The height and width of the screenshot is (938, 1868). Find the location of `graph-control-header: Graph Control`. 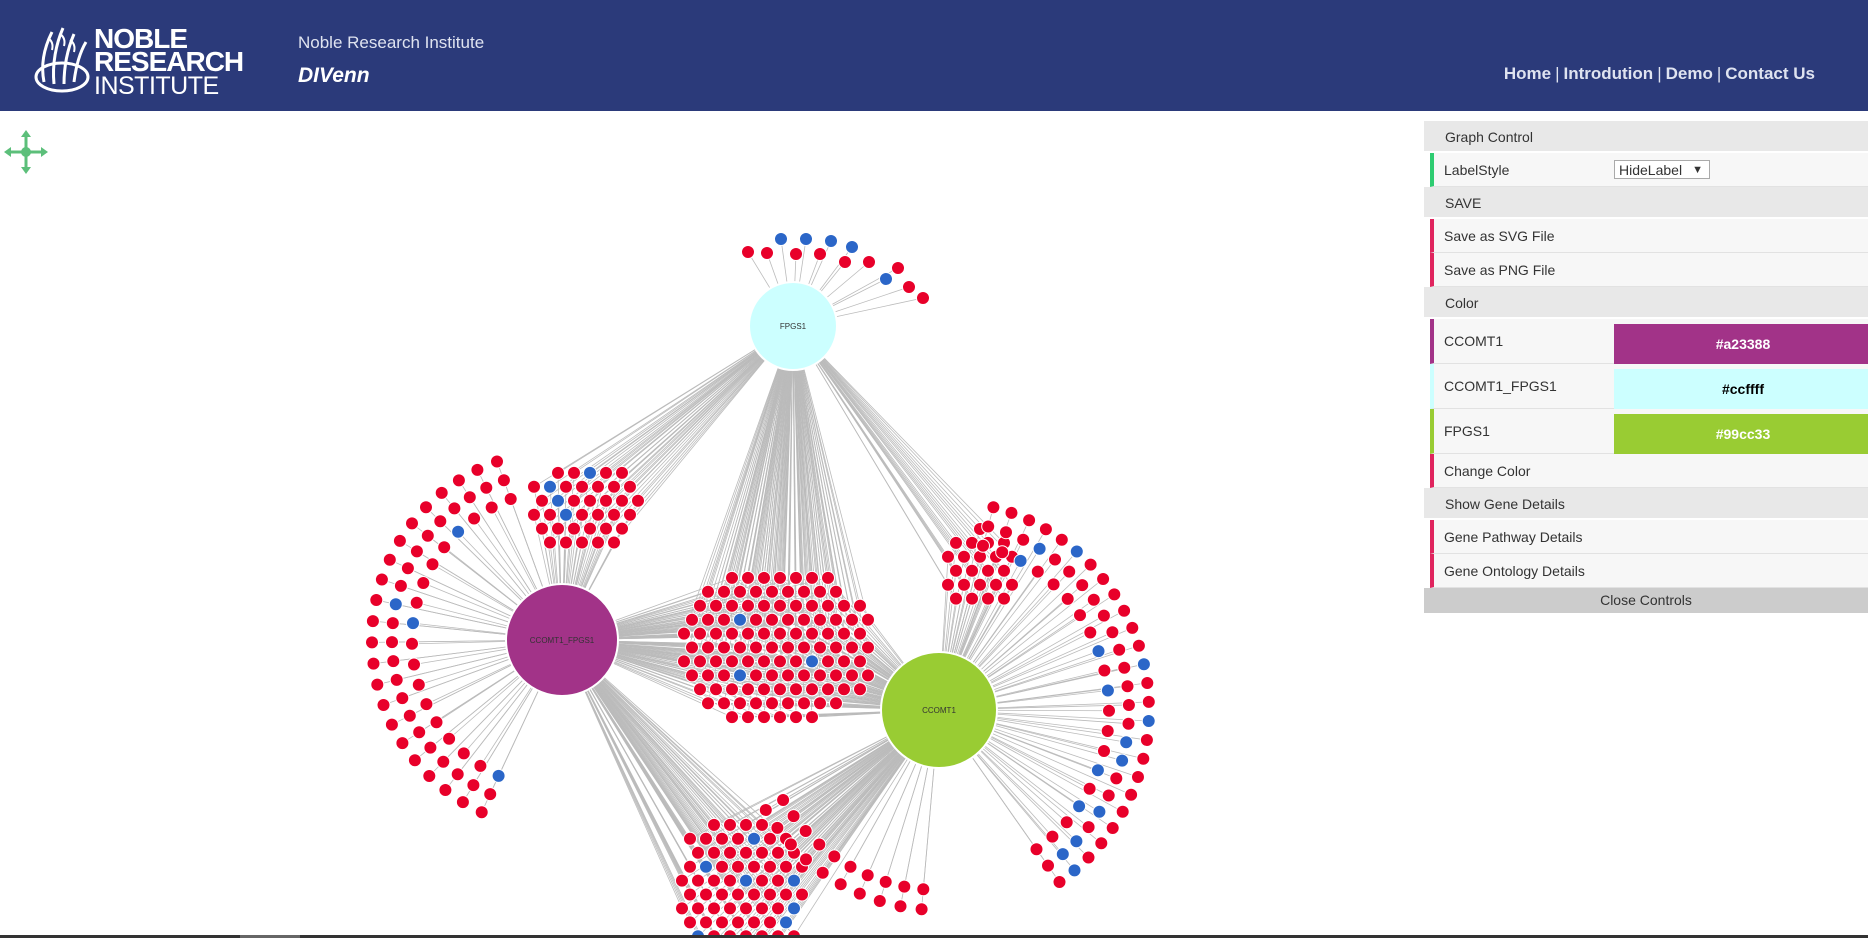

graph-control-header: Graph Control is located at coordinates (1646, 137).